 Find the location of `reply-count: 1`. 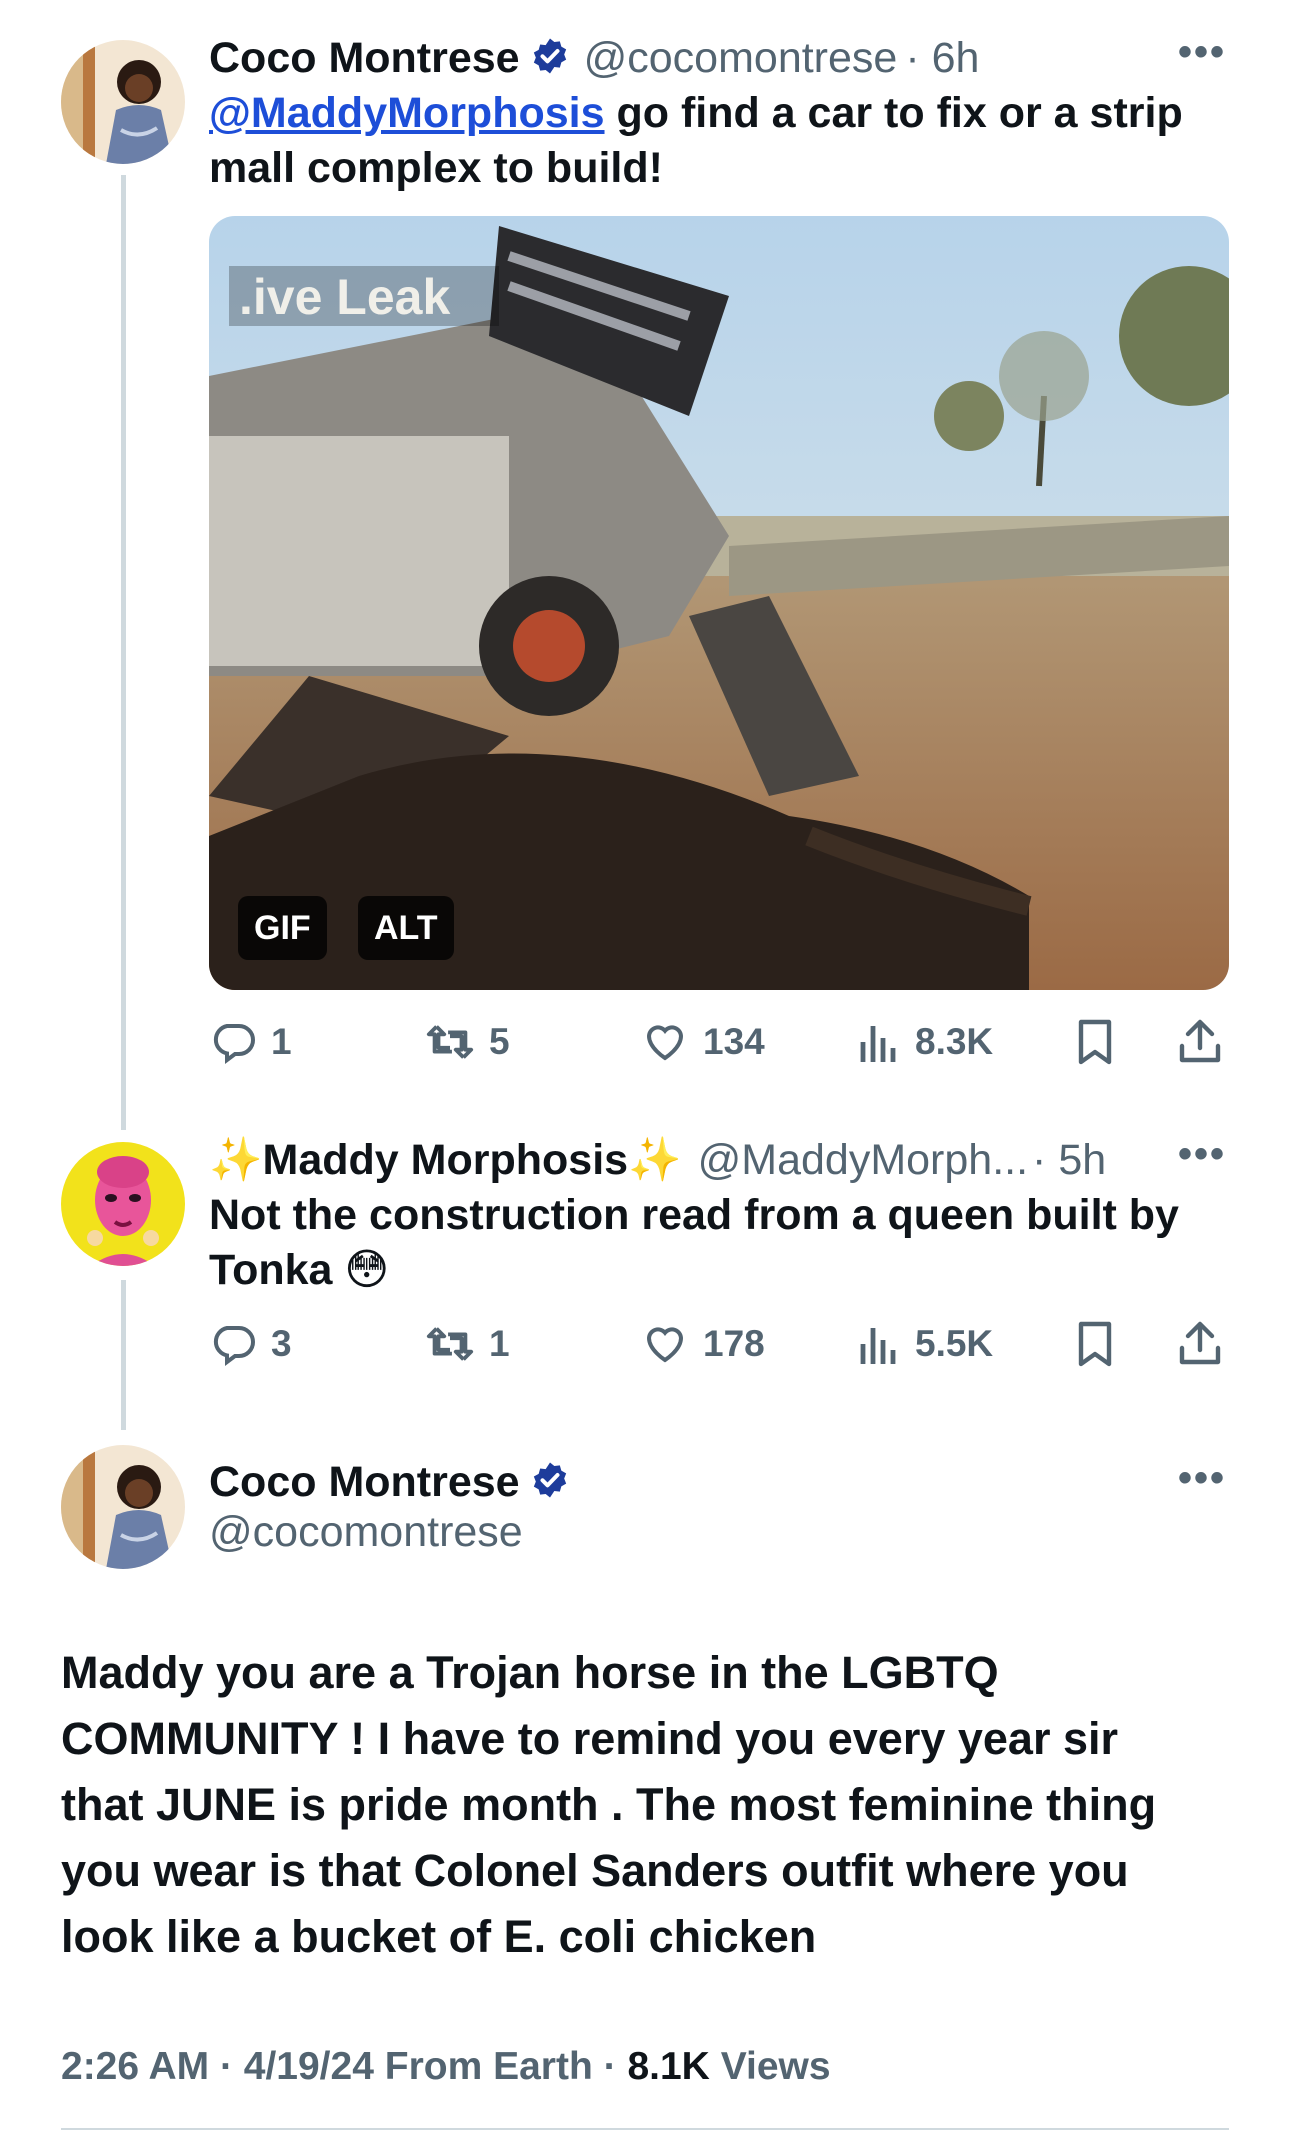

reply-count: 1 is located at coordinates (281, 1041).